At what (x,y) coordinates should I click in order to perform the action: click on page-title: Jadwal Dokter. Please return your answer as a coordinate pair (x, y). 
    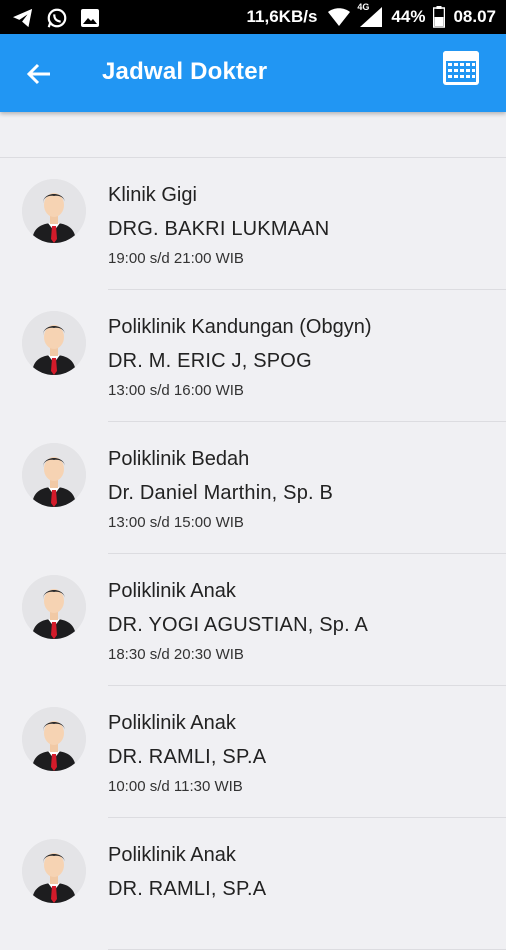
    Looking at the image, I should click on (185, 71).